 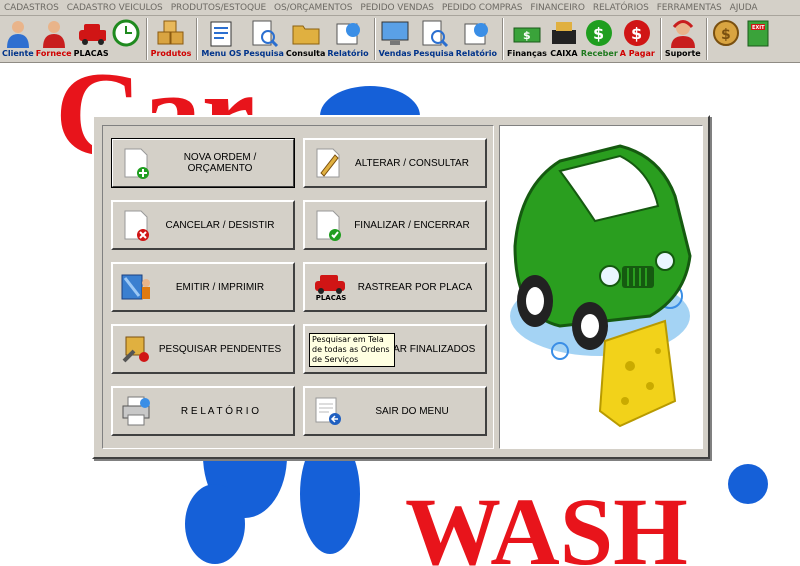 I want to click on exit-icon-text: EXIT, so click(x=758, y=28).